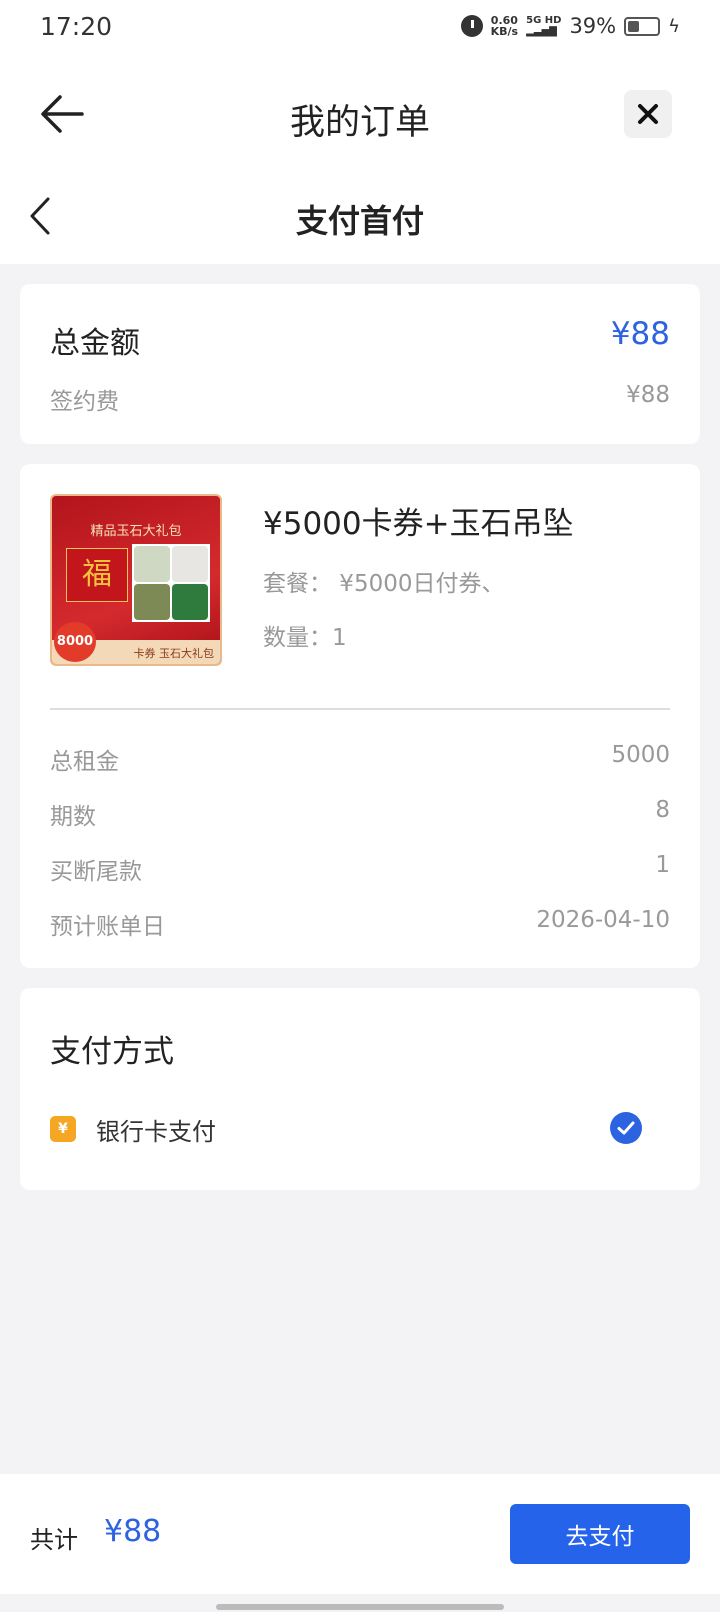 Image resolution: width=720 pixels, height=1612 pixels. What do you see at coordinates (648, 395) in the screenshot?
I see `signing-fee-value: ¥88` at bounding box center [648, 395].